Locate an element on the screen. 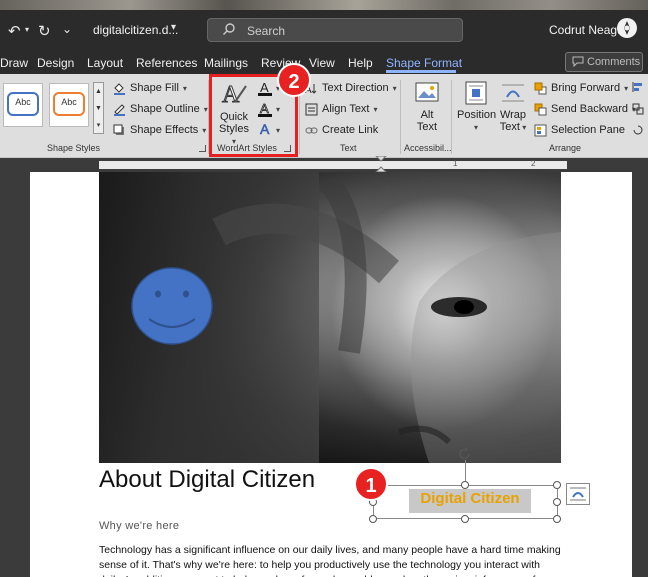  active-tab-indicator is located at coordinates (421, 71).